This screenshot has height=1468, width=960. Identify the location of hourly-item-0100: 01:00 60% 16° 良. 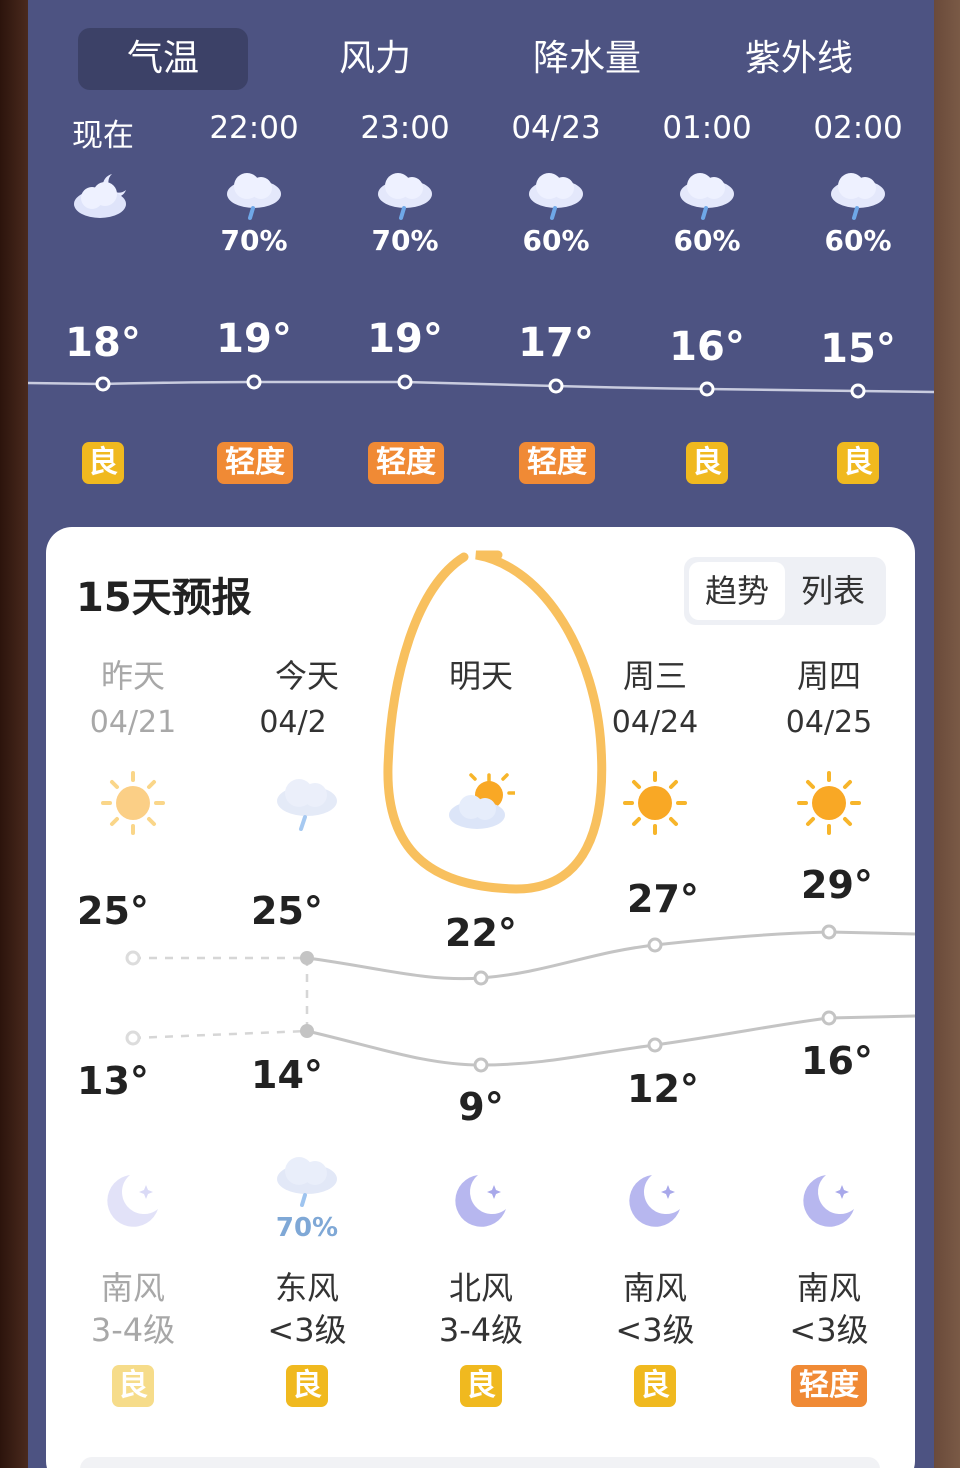
(707, 300).